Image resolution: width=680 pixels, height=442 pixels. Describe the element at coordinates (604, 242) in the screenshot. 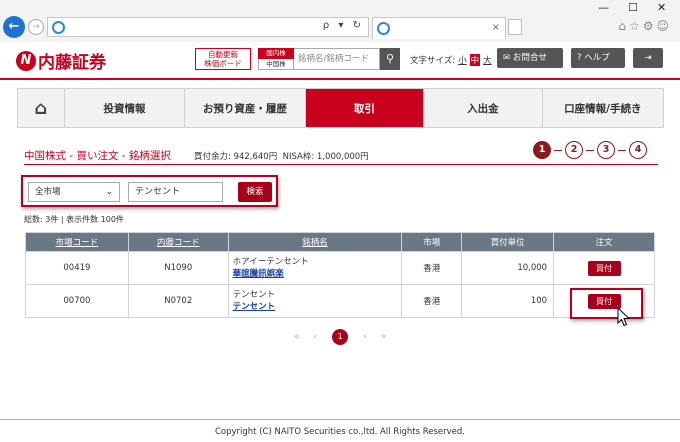

I see `col-order: 注文` at that location.